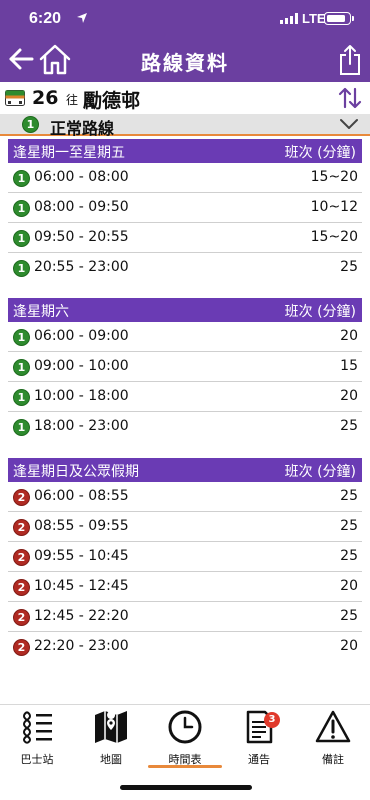  What do you see at coordinates (333, 726) in the screenshot?
I see `warning-icon` at bounding box center [333, 726].